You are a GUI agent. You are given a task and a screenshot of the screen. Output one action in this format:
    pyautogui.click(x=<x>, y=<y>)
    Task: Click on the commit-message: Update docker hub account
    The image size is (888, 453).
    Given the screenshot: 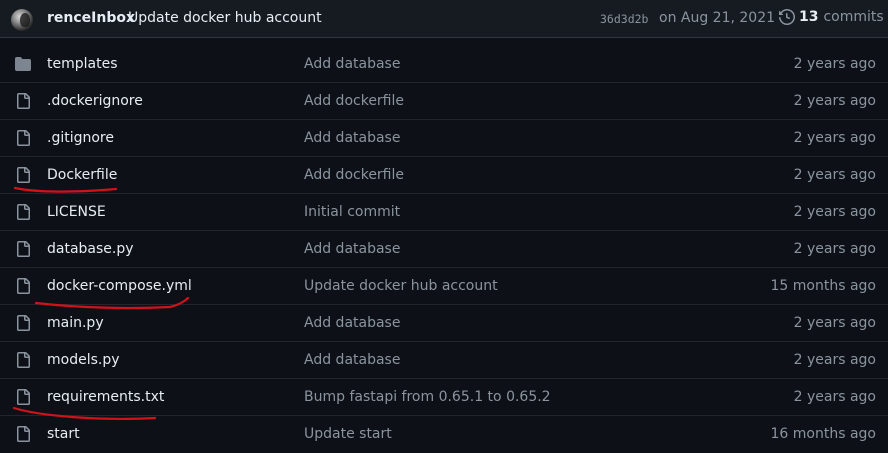 What is the action you would take?
    pyautogui.click(x=225, y=18)
    